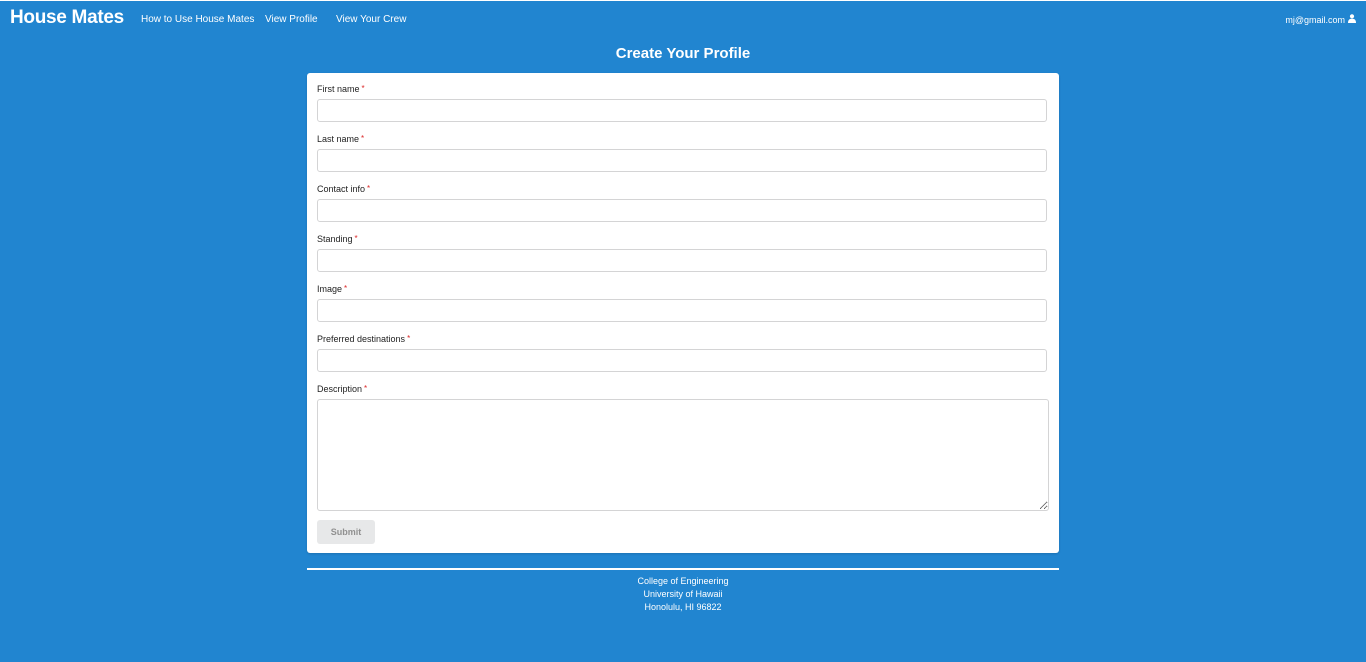  What do you see at coordinates (341, 89) in the screenshot?
I see `first-name-label: First name *` at bounding box center [341, 89].